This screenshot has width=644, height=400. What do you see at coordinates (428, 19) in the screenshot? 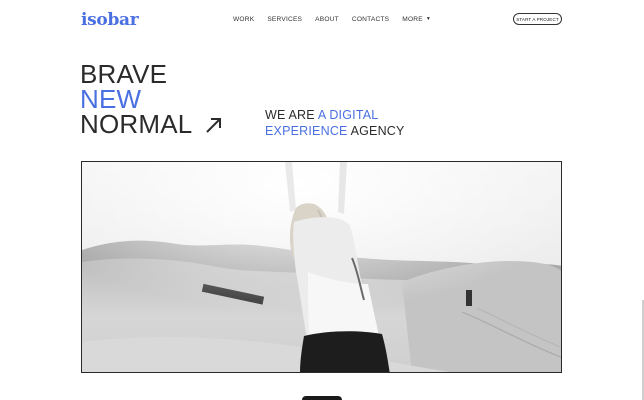
I see `chevron-down-icon: ▼` at bounding box center [428, 19].